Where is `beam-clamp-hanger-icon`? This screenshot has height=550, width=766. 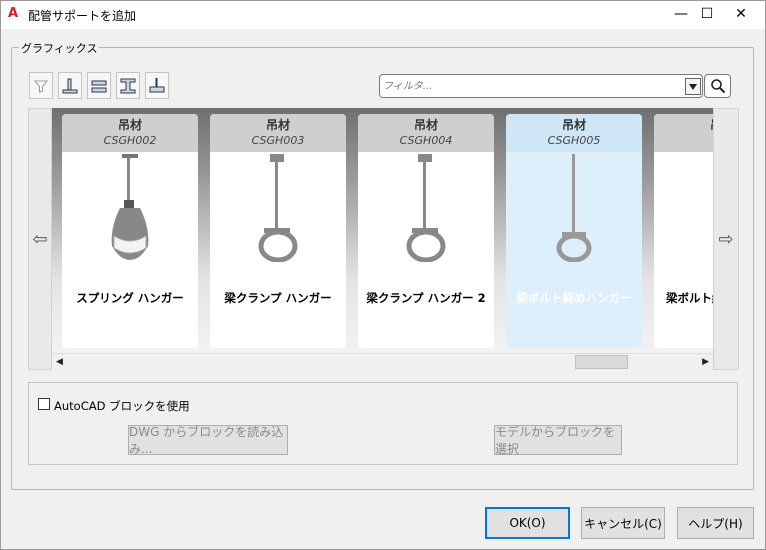 beam-clamp-hanger-icon is located at coordinates (278, 208).